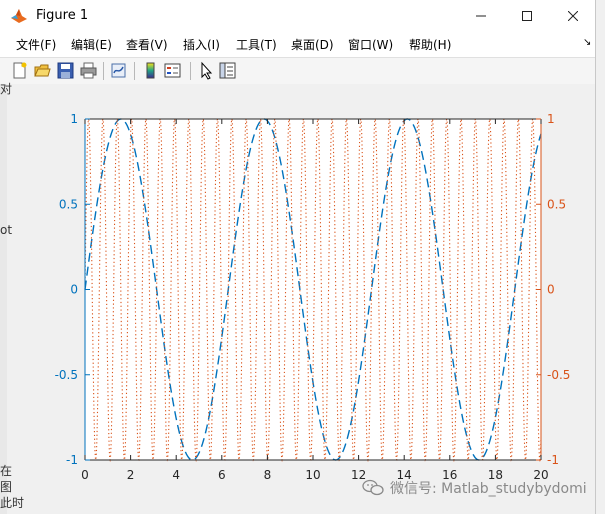  Describe the element at coordinates (118, 70) in the screenshot. I see `link-plot-icon` at that location.